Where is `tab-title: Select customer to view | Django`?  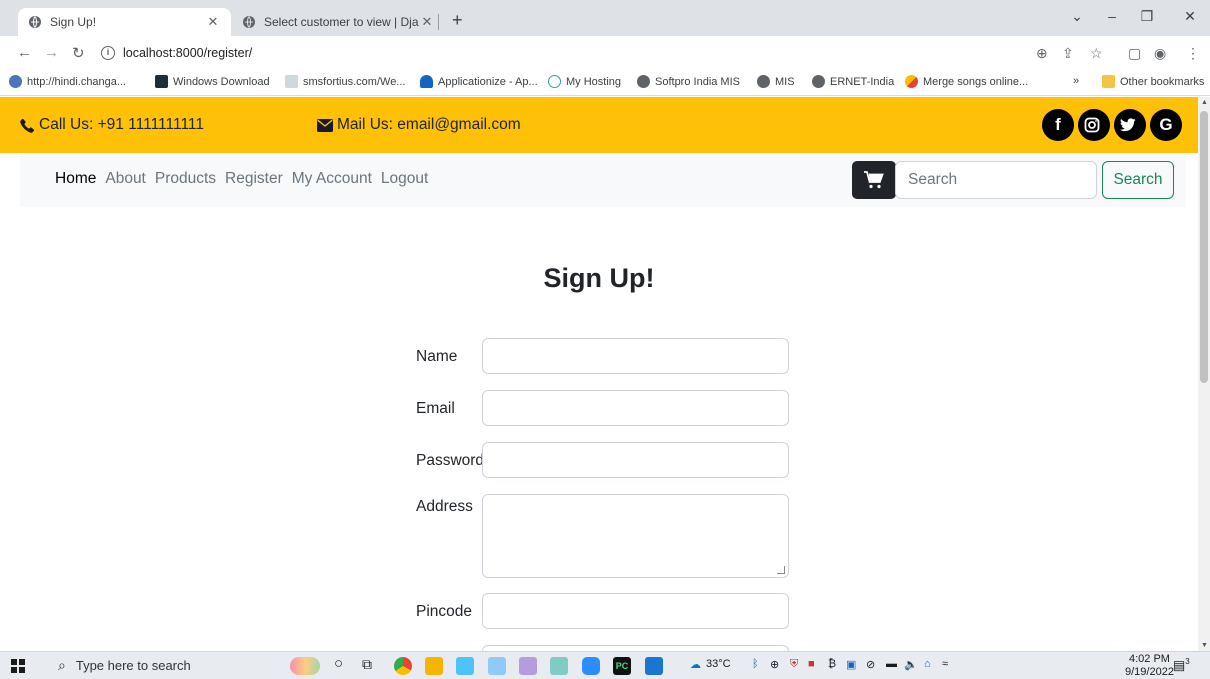
tab-title: Select customer to view | Django is located at coordinates (341, 22).